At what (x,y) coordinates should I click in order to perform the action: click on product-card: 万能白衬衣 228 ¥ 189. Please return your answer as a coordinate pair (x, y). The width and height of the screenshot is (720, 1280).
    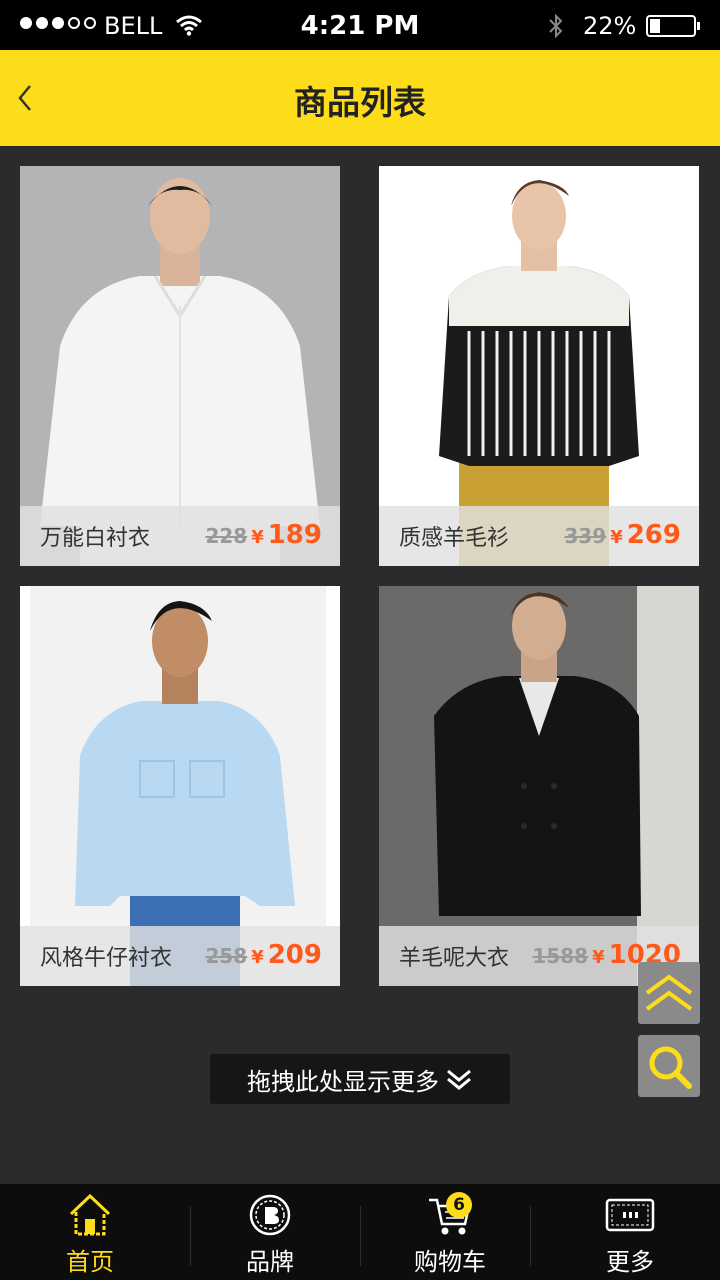
    Looking at the image, I should click on (180, 366).